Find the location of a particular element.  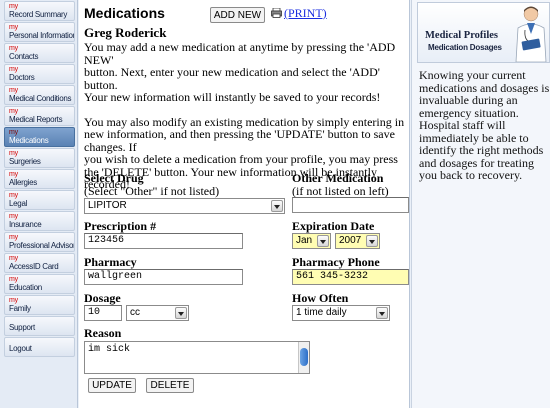

sidebar-item-medical-conditions: my Medical Conditions is located at coordinates (39, 95).